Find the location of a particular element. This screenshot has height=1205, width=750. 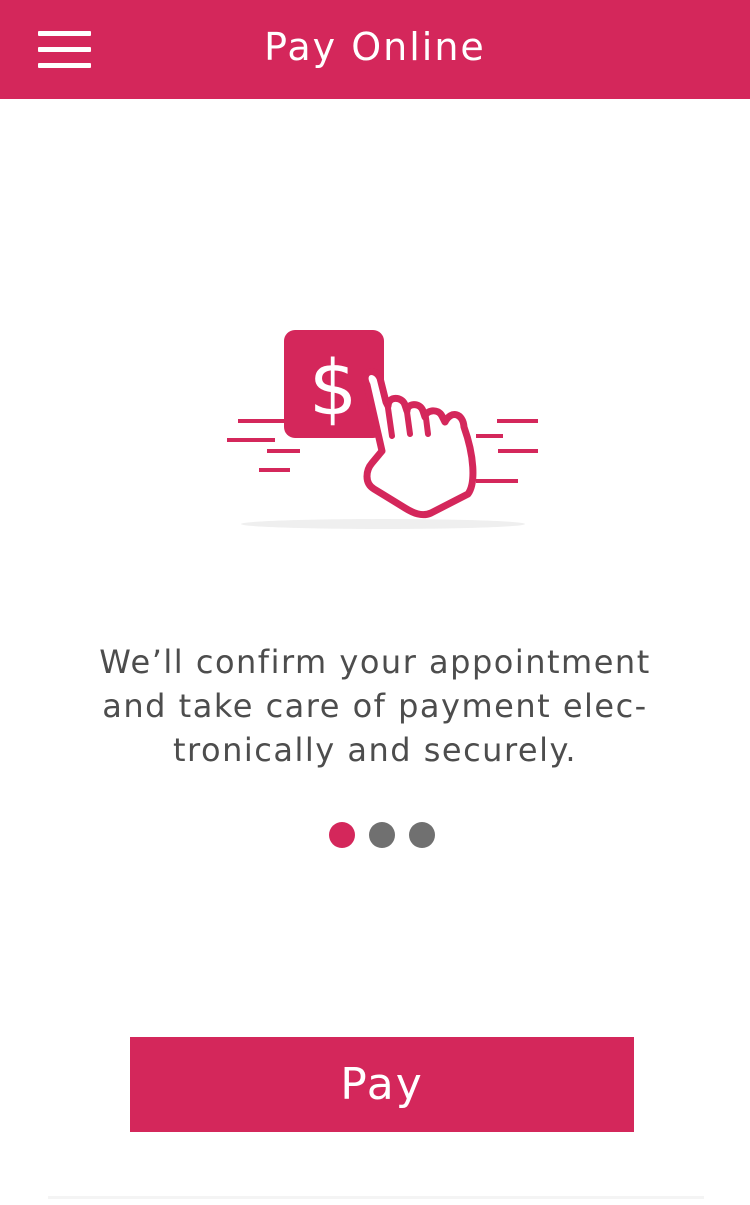

hand-icon is located at coordinates (419, 443).